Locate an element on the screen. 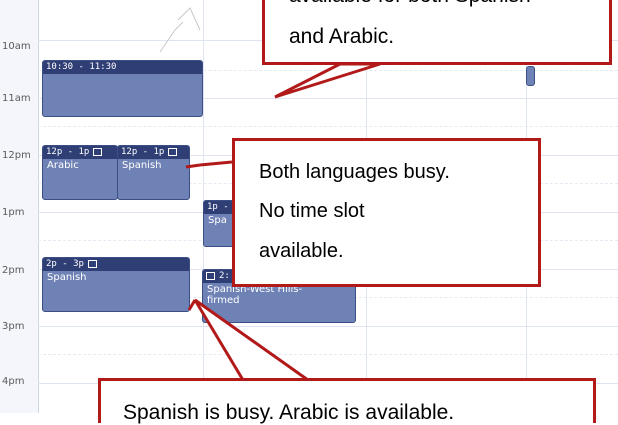  callout-text: available for both Spanish is located at coordinates (449, 4).